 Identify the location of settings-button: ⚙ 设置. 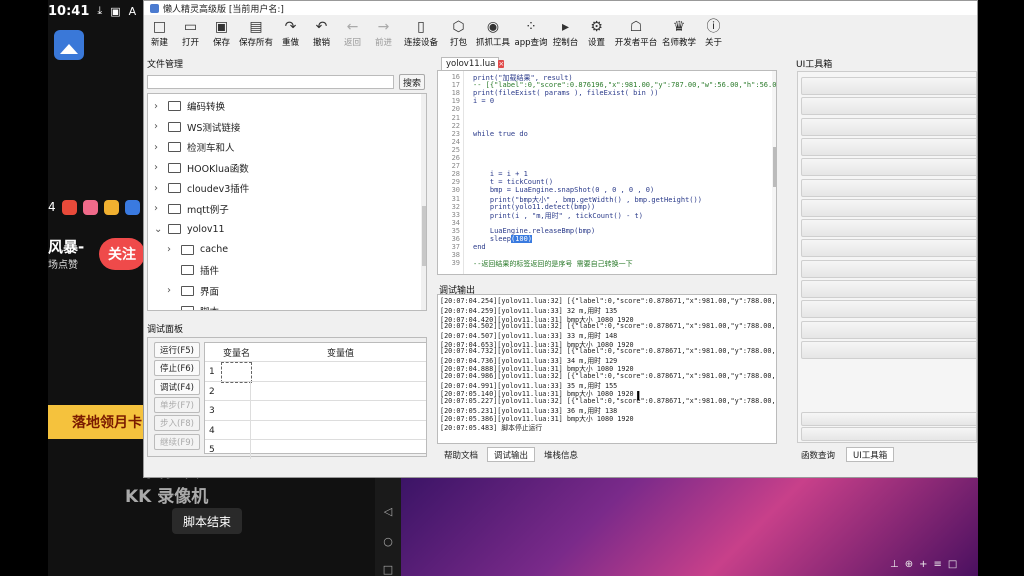
(596, 33).